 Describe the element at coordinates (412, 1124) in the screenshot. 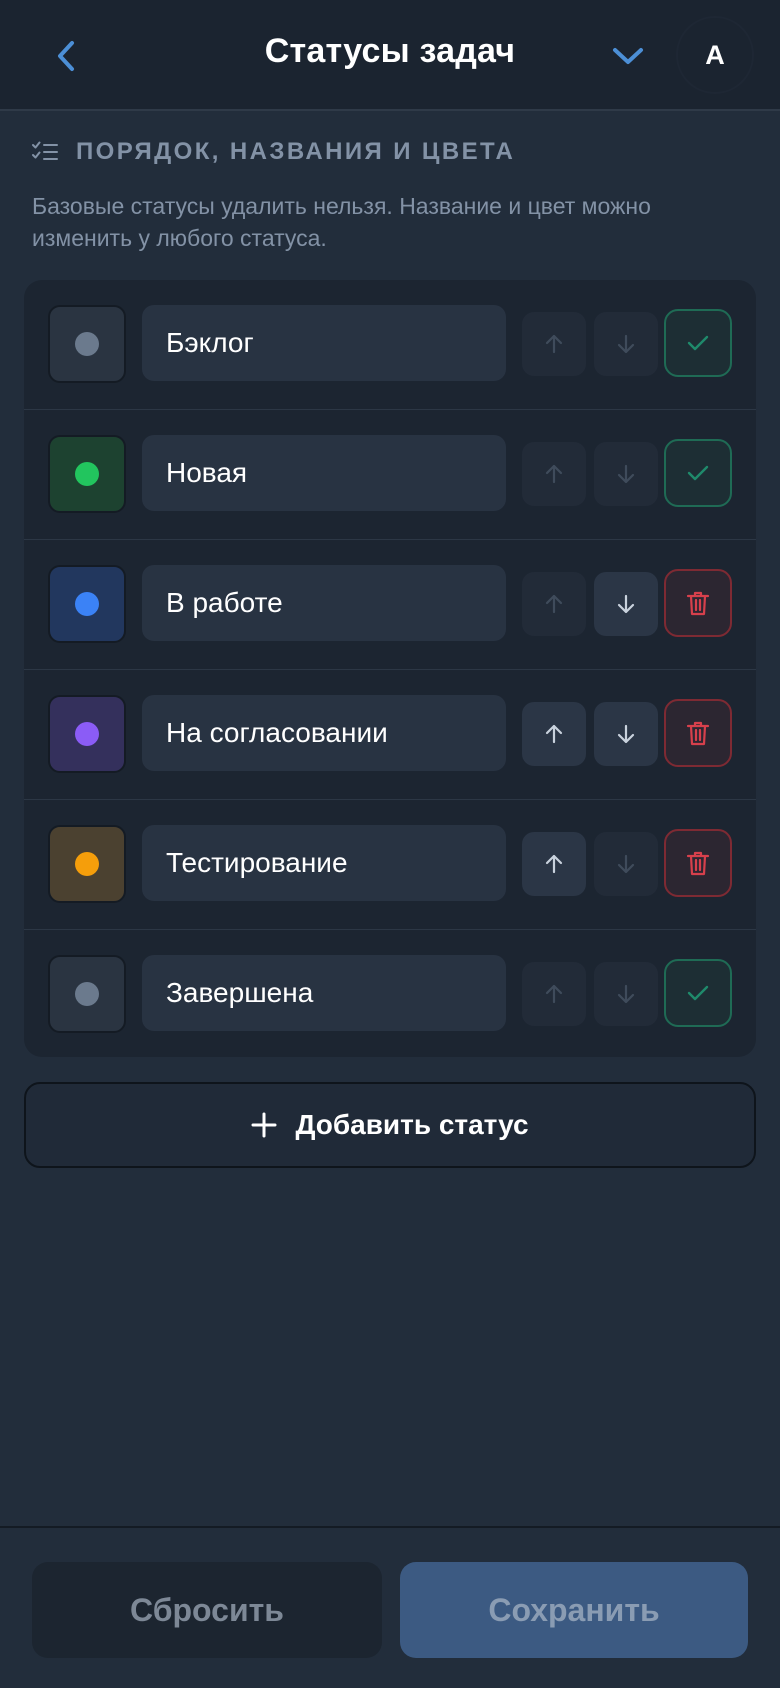

I see `add-status-label: Добавить статус` at that location.